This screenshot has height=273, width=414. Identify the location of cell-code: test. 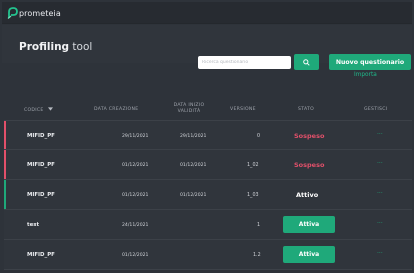
(33, 225).